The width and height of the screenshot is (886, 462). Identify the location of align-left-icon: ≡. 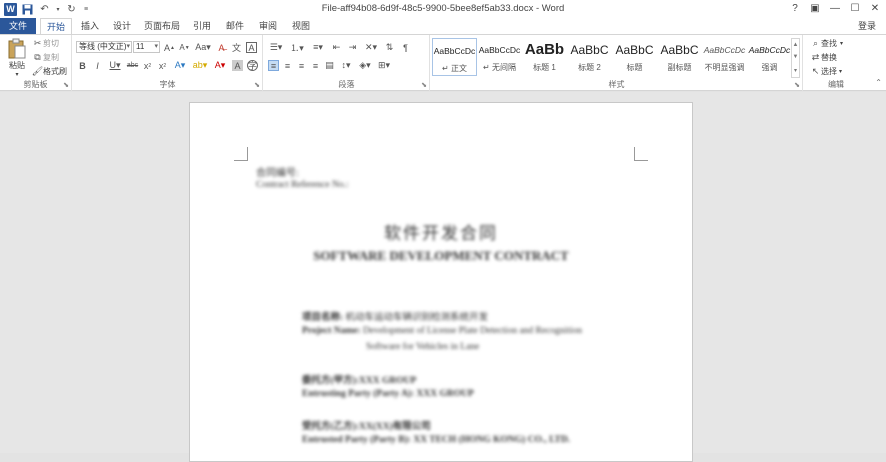
(273, 65).